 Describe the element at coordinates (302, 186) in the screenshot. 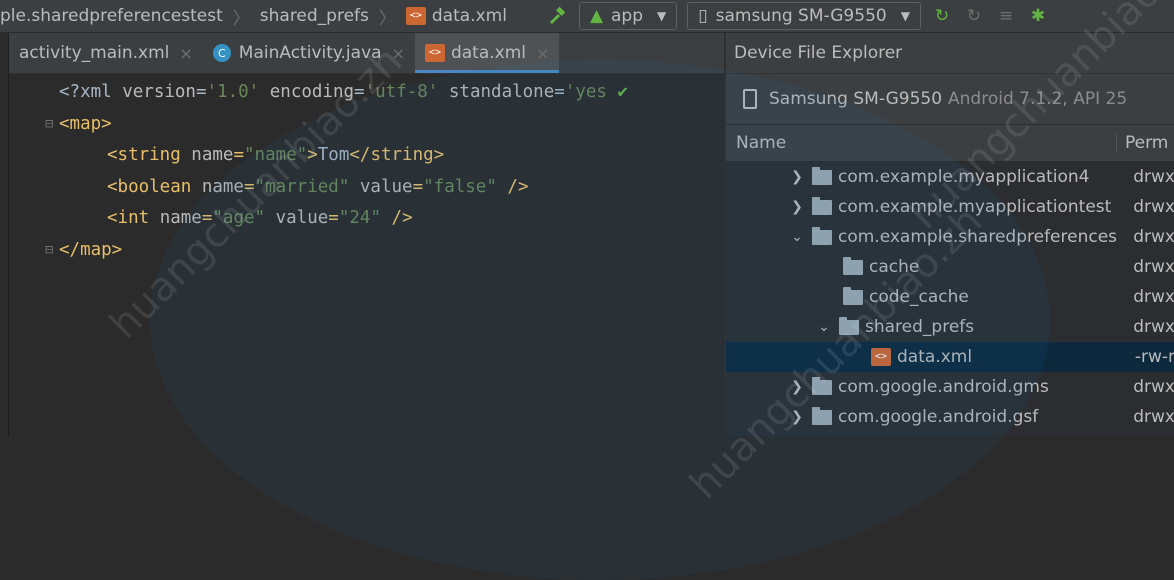

I see `xml-value: "married"` at that location.